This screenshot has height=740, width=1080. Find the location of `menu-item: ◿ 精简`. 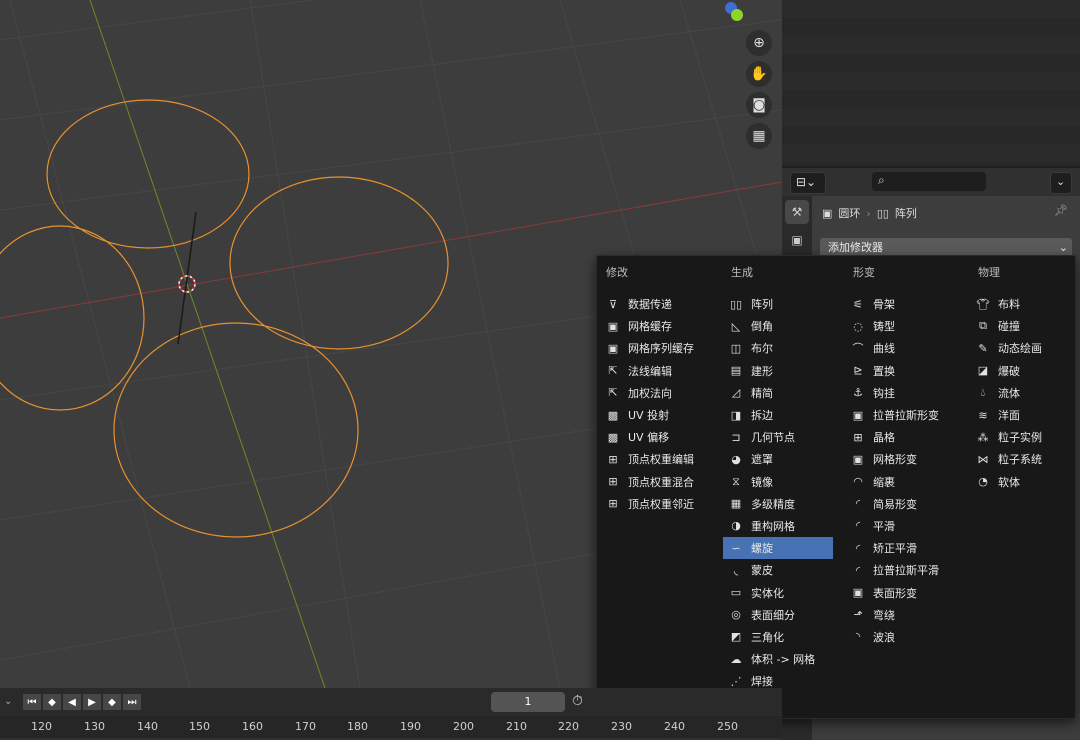

menu-item: ◿ 精简 is located at coordinates (778, 393).